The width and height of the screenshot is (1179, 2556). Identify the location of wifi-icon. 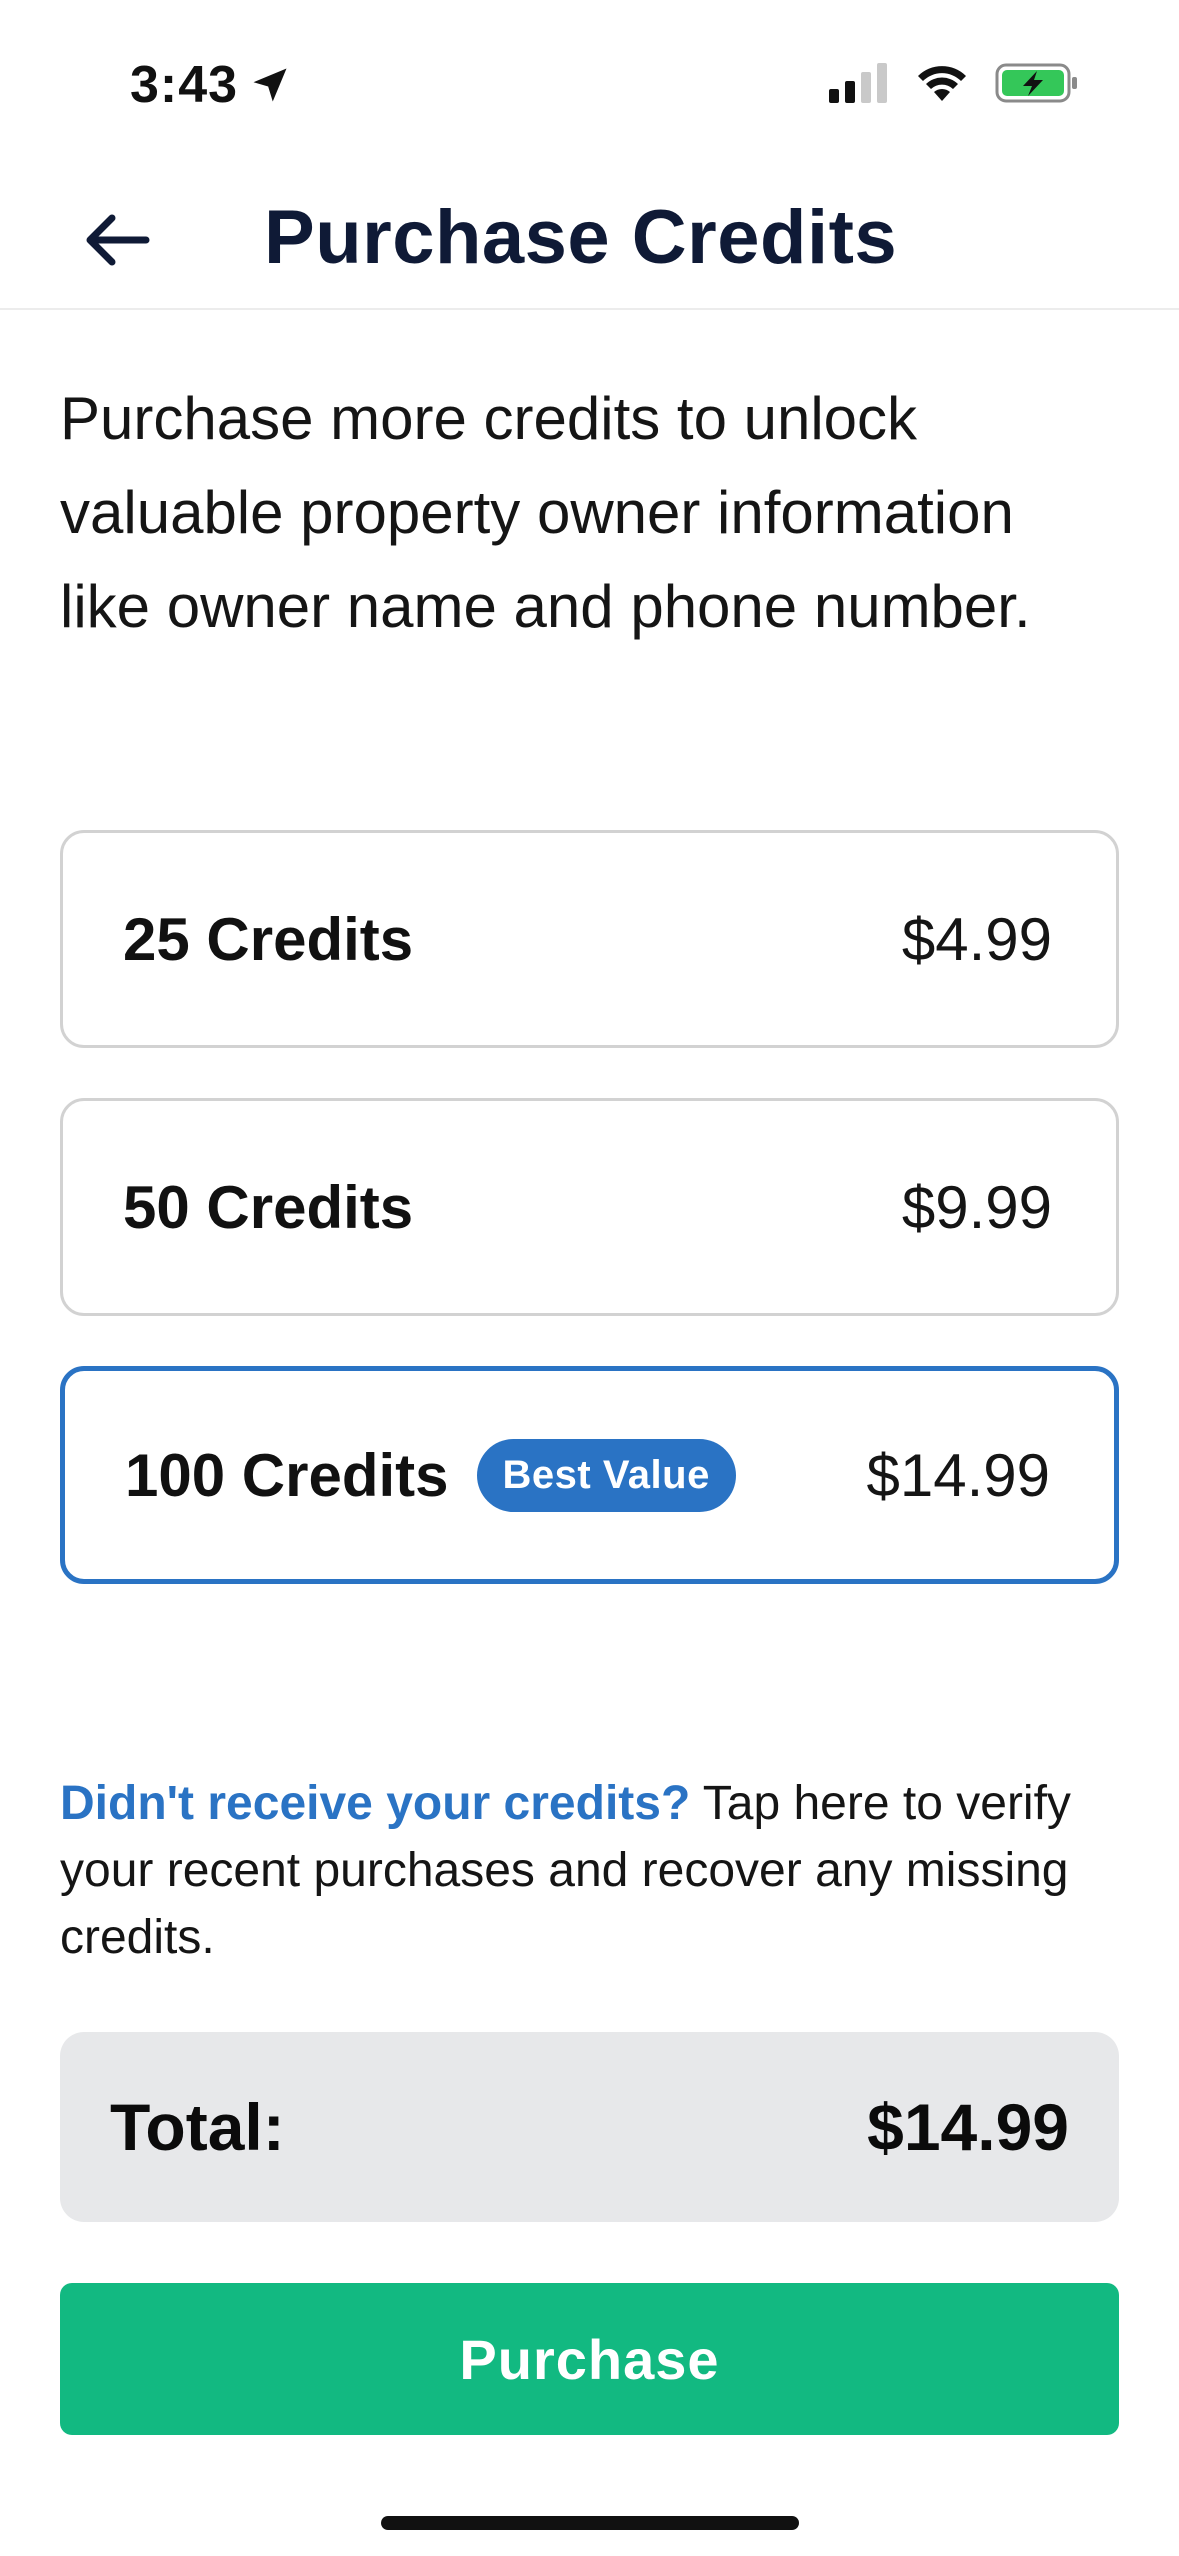
(942, 83).